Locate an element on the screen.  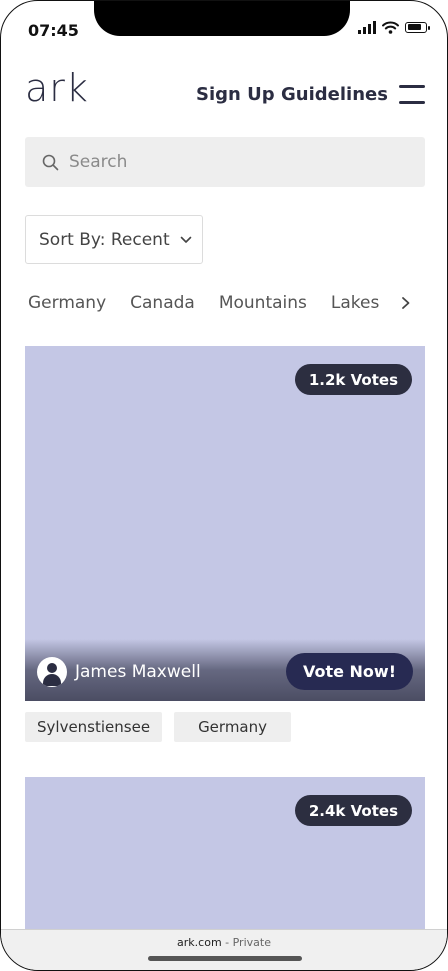
tag-sylvenstiensee: Sylvenstiensee is located at coordinates (94, 727).